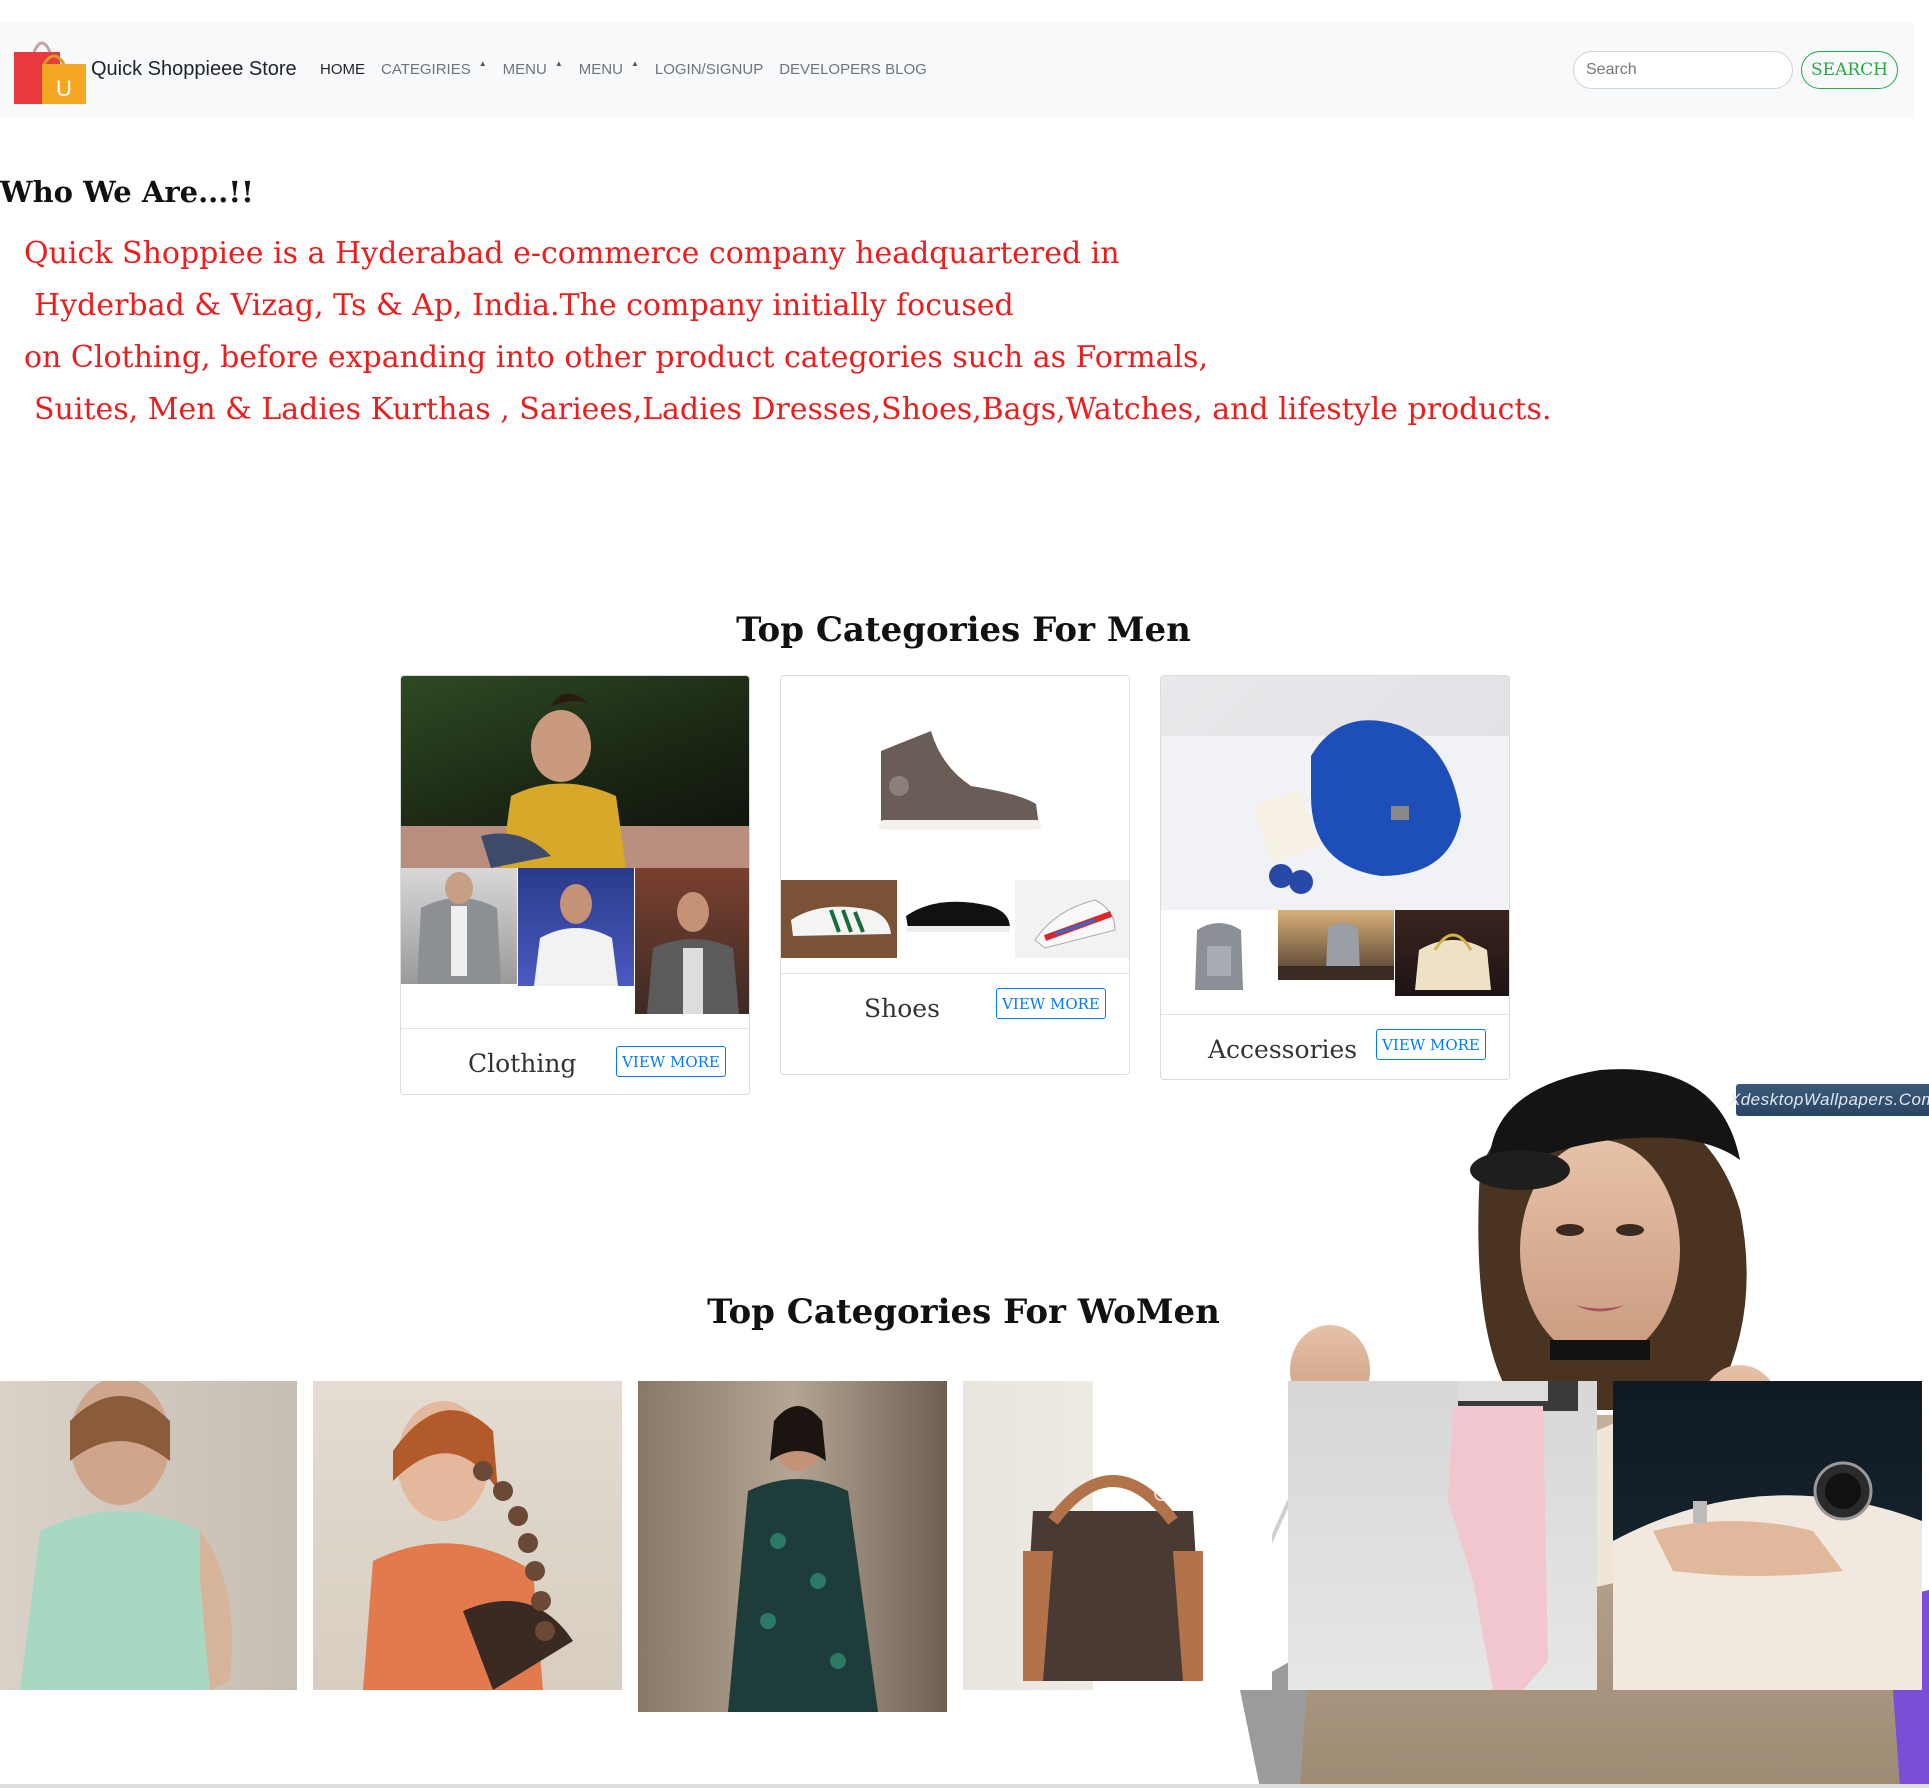 The height and width of the screenshot is (1788, 1929). What do you see at coordinates (522, 1063) in the screenshot?
I see `card-label: Clothing` at bounding box center [522, 1063].